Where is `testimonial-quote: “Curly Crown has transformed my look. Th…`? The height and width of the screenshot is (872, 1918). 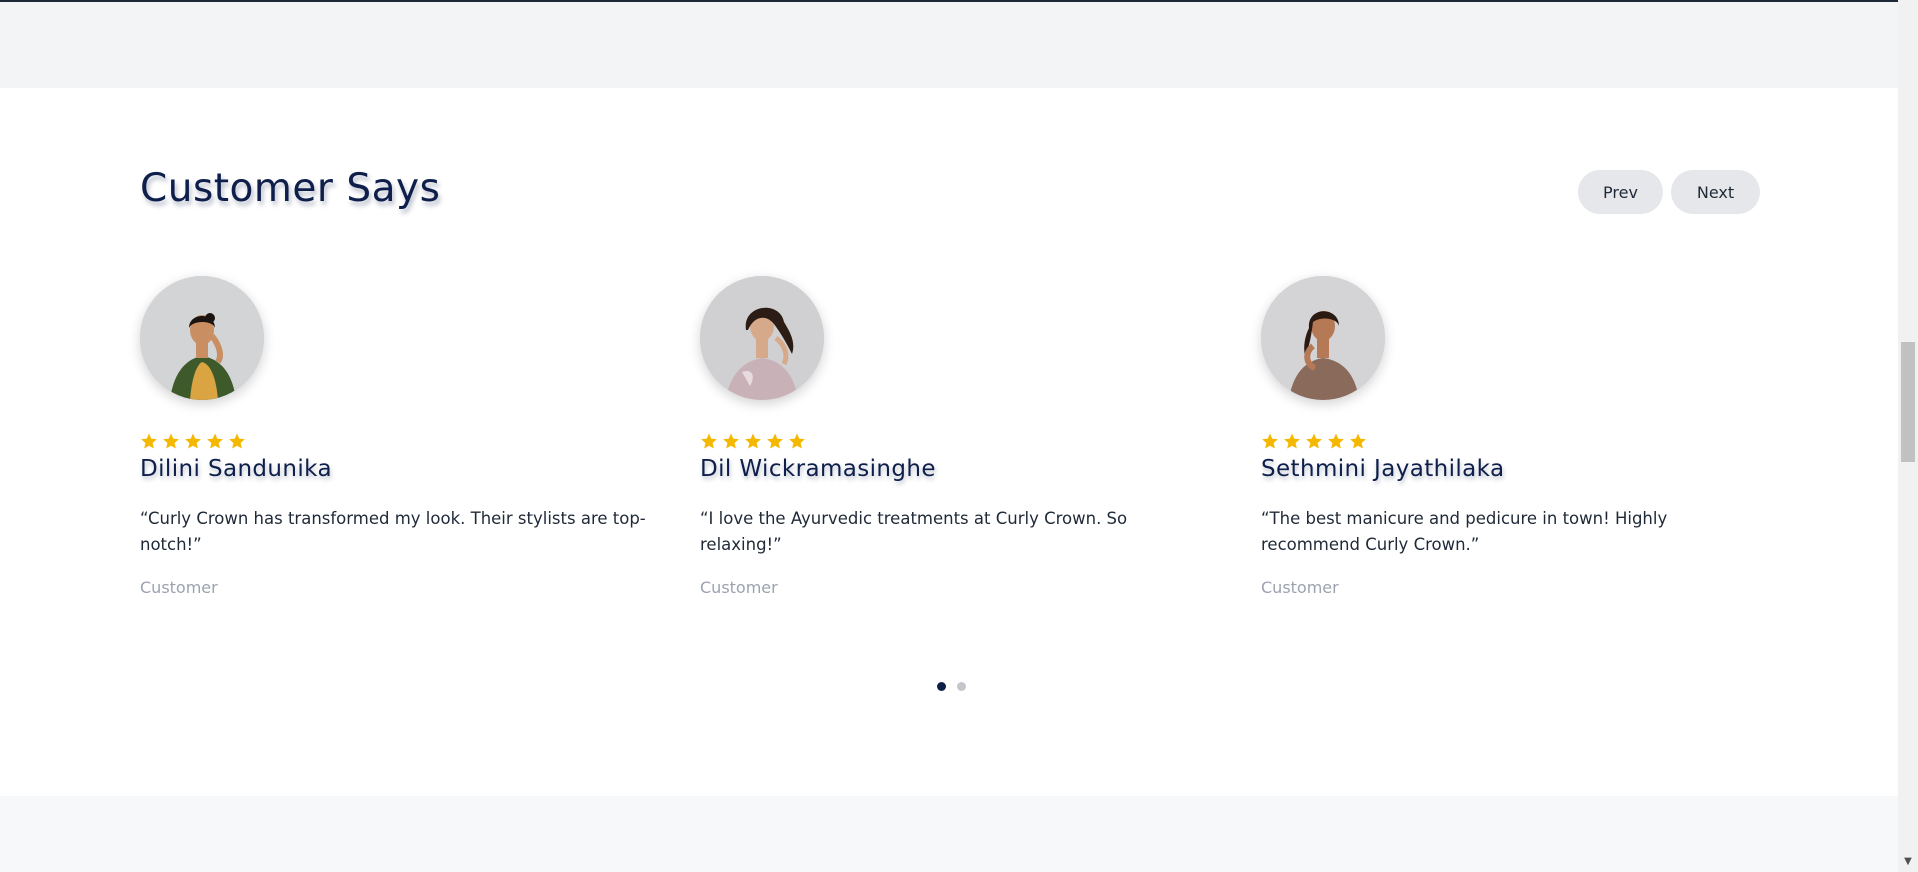
testimonial-quote: “Curly Crown has transformed my look. Th… is located at coordinates (393, 531).